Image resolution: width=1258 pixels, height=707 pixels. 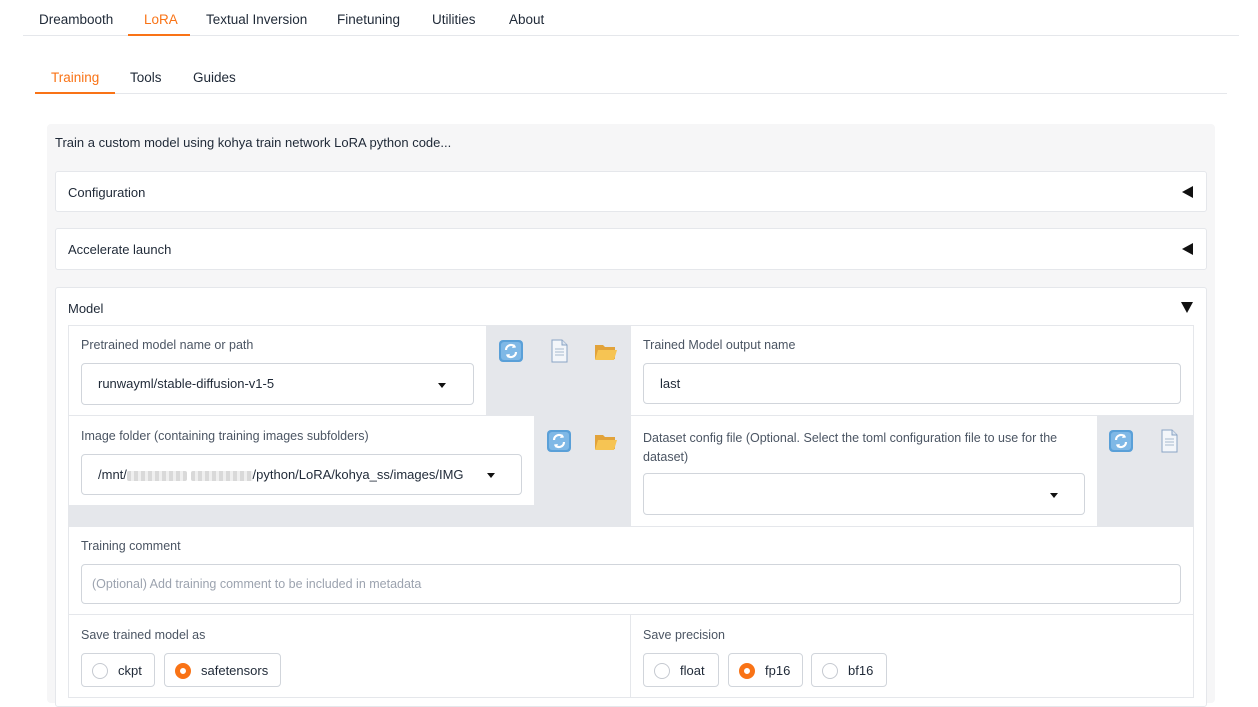 What do you see at coordinates (143, 635) in the screenshot?
I see `save-as-label: Save trained model as` at bounding box center [143, 635].